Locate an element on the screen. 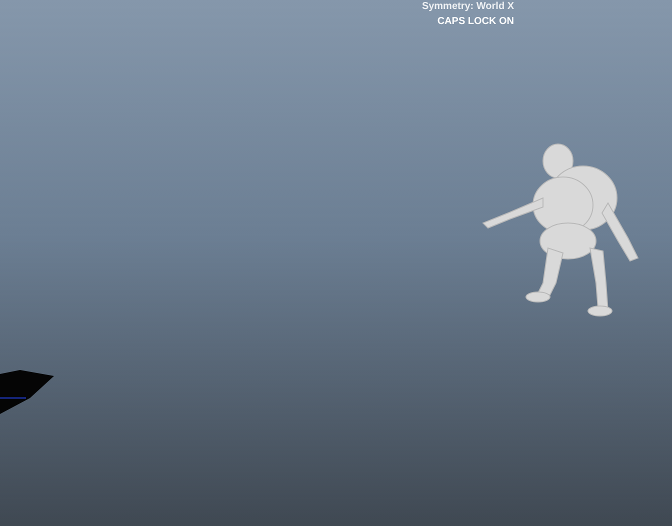 The width and height of the screenshot is (672, 526). caps-lock-label: CAPS LOCK ON is located at coordinates (475, 21).